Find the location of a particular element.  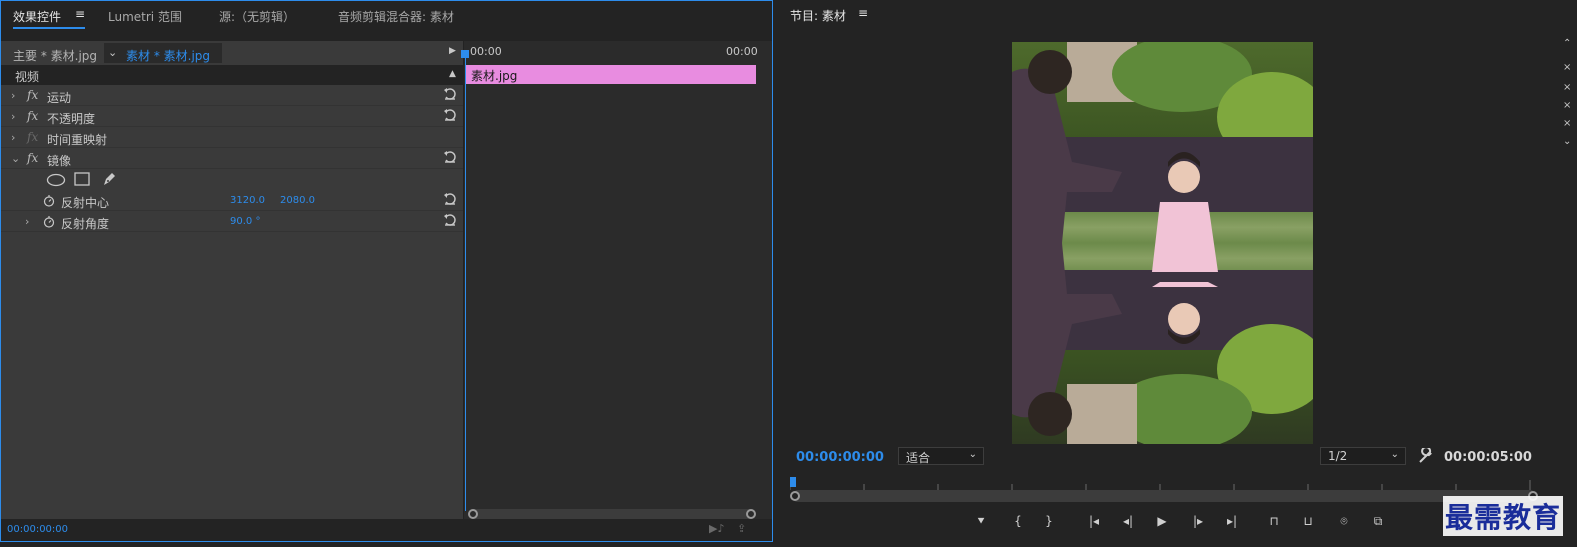

effect-row-mirror: ⌄ fx 镜像 is located at coordinates (232, 158).